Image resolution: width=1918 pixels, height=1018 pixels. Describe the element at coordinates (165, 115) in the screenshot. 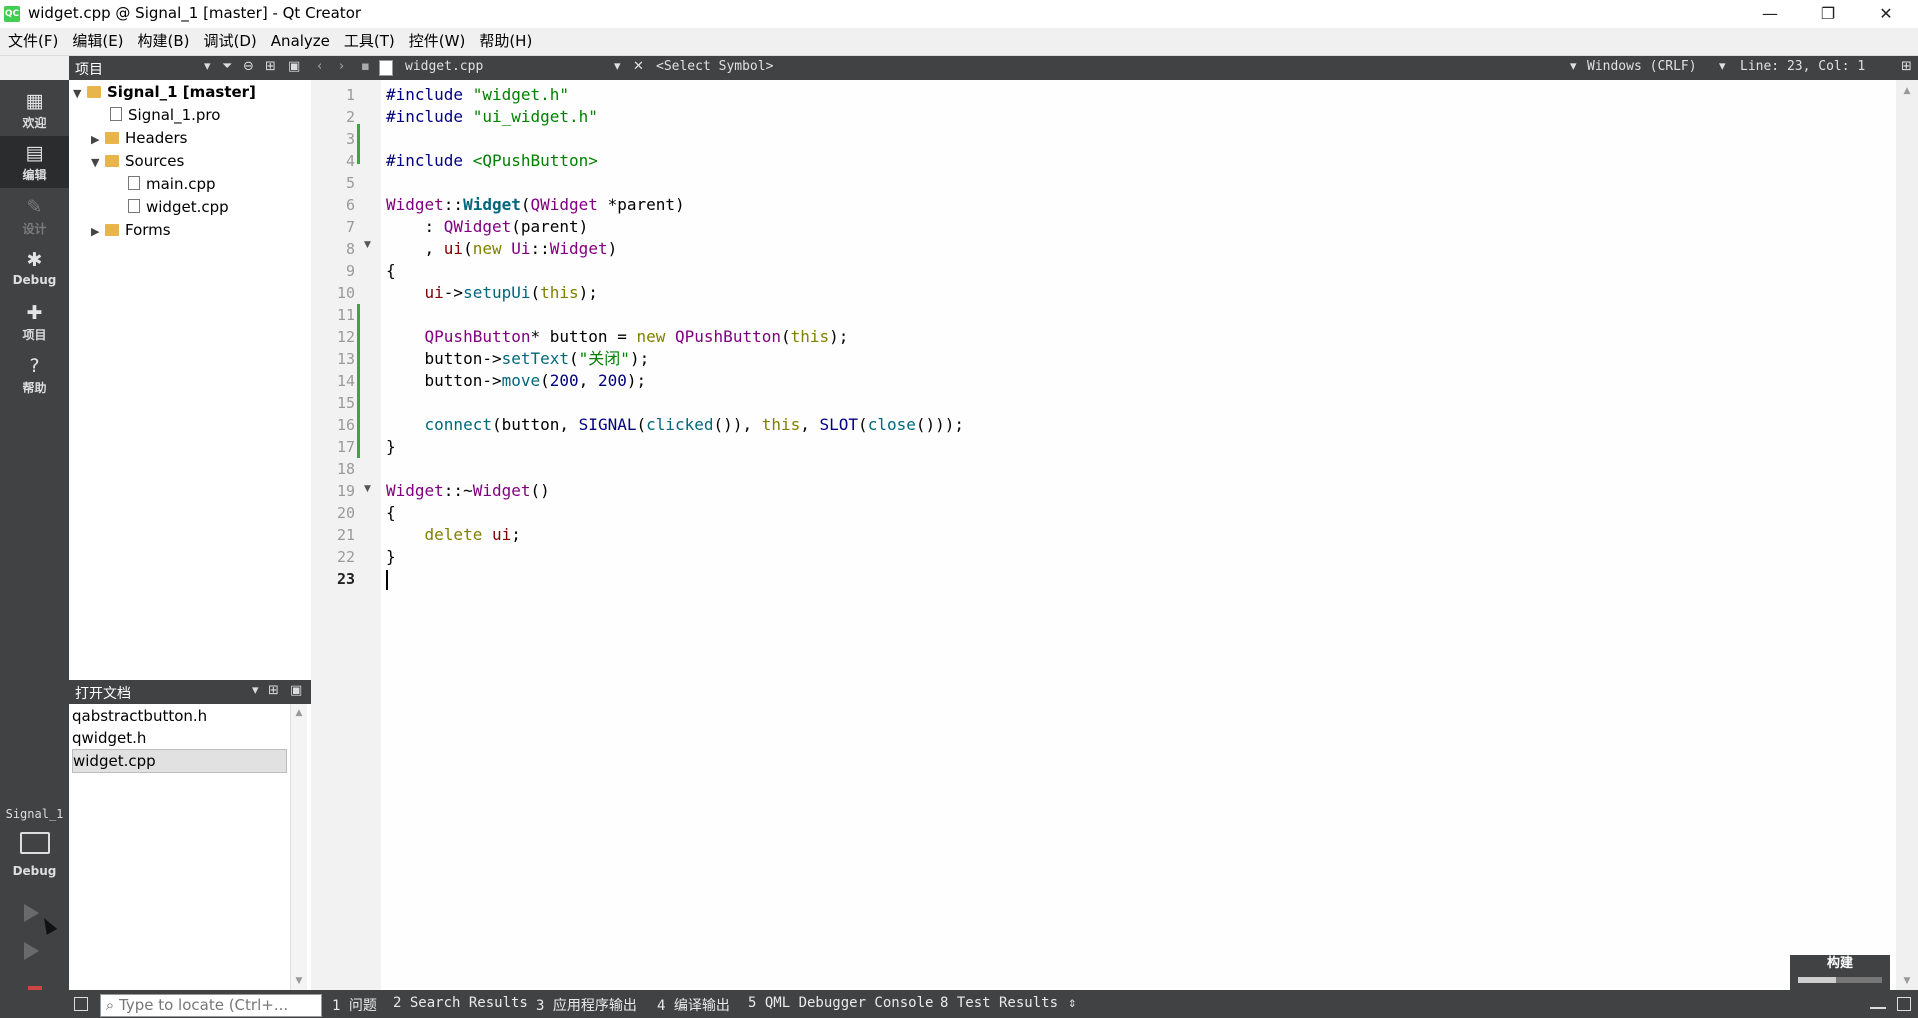

I see `tree-item-pro-file: Signal_1.pro` at that location.